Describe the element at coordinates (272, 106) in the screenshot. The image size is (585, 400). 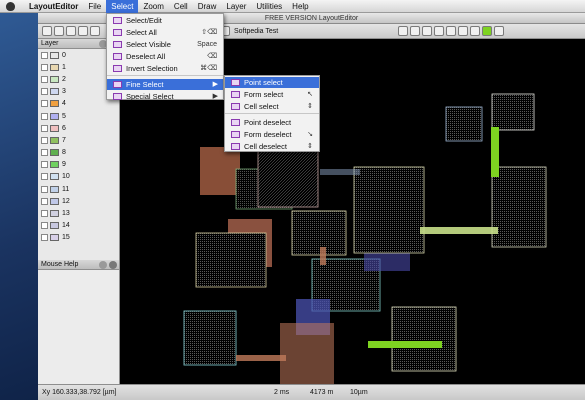
I see `fine-select-item: Cell select ⇕` at that location.